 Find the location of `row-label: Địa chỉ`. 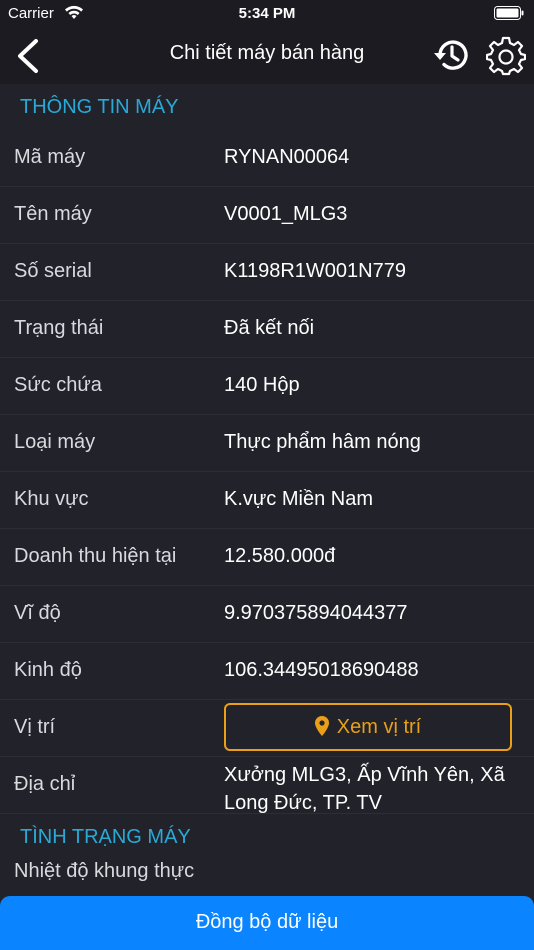

row-label: Địa chỉ is located at coordinates (45, 784).